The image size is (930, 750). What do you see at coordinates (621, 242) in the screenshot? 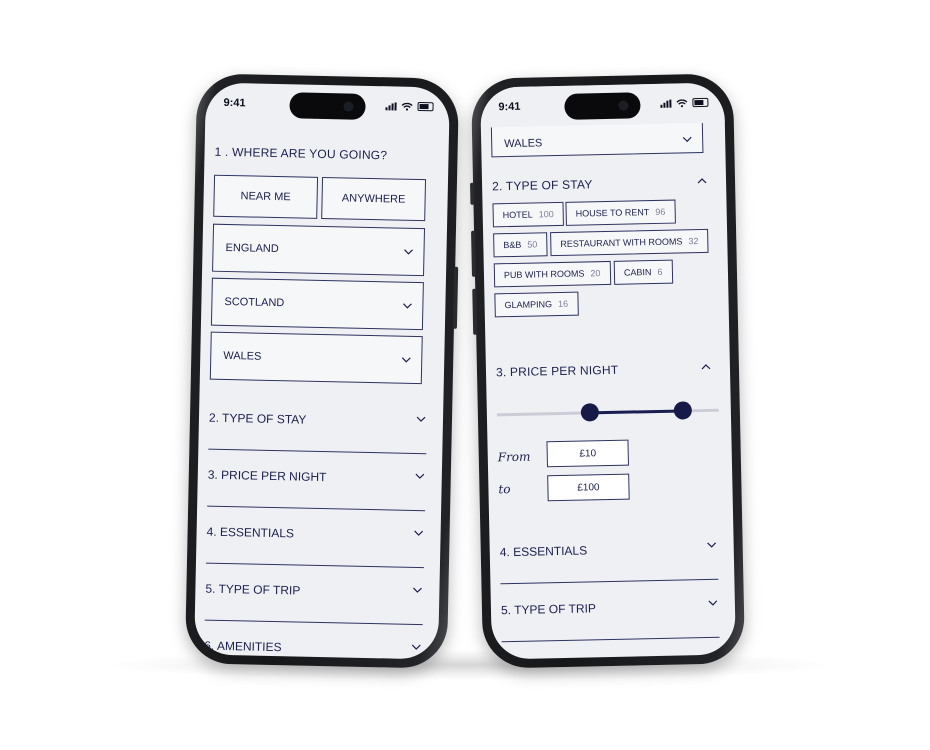
I see `chip-label: RESTAURANT WITH ROOMS` at bounding box center [621, 242].